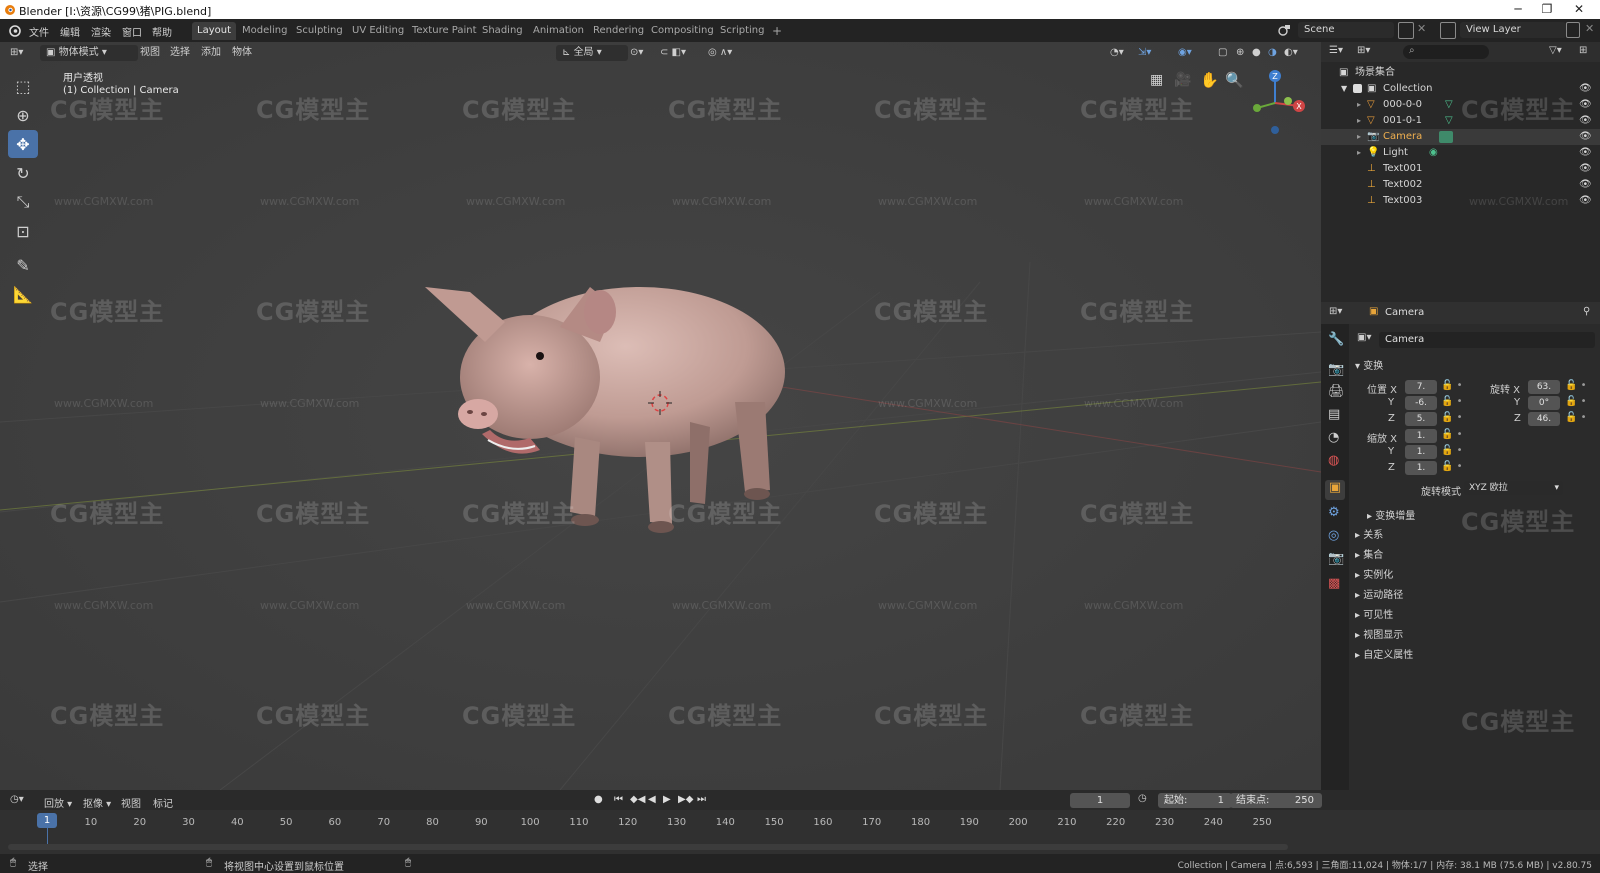 The width and height of the screenshot is (1600, 873). I want to click on jump-start-icon: ⏮, so click(618, 799).